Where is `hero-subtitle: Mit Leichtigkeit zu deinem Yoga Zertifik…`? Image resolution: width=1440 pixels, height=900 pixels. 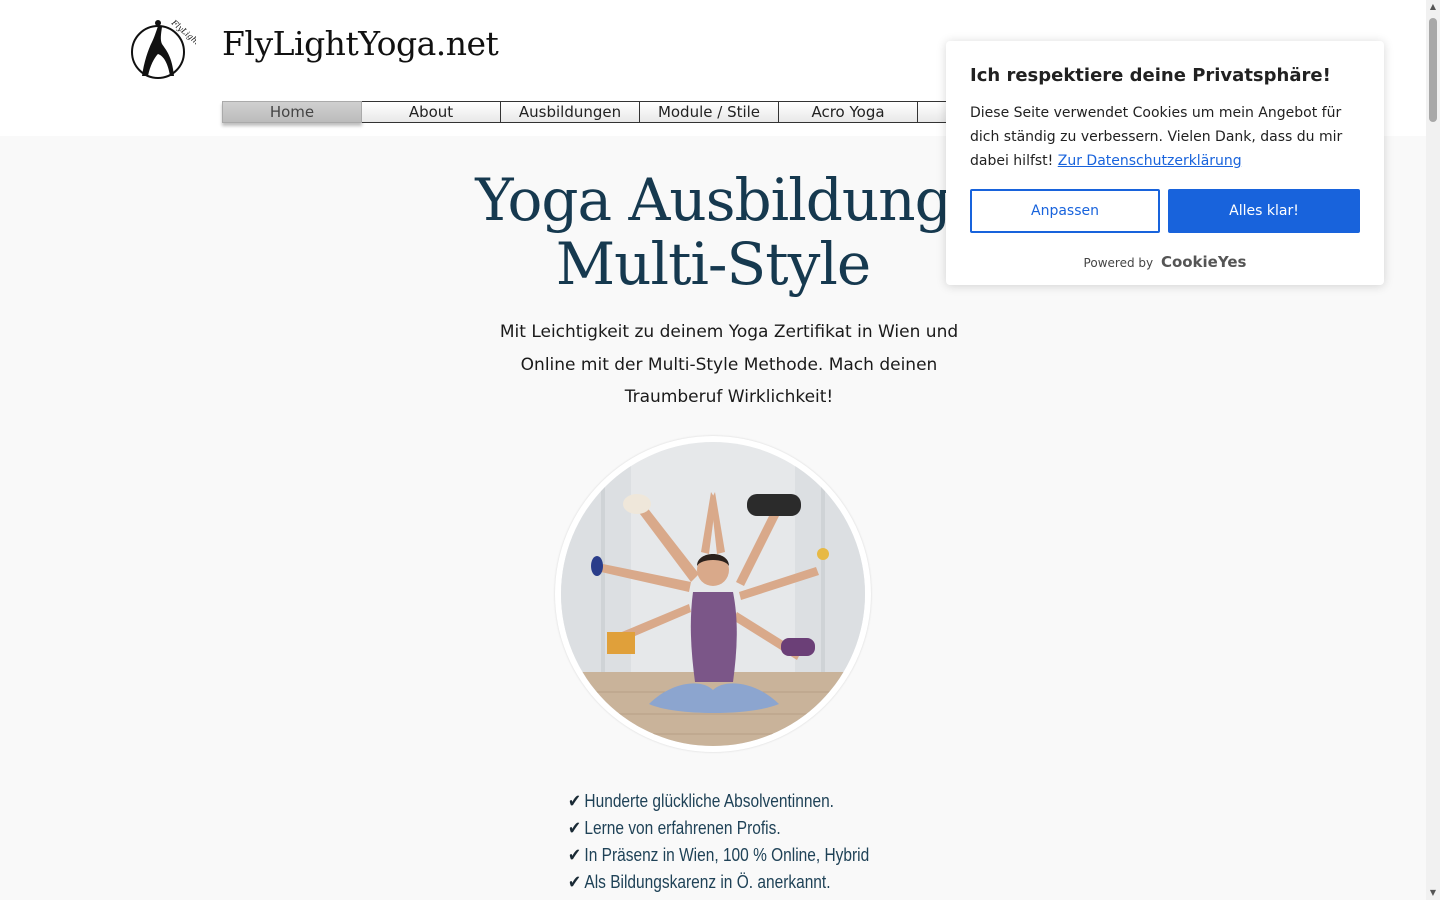 hero-subtitle: Mit Leichtigkeit zu deinem Yoga Zertifik… is located at coordinates (729, 364).